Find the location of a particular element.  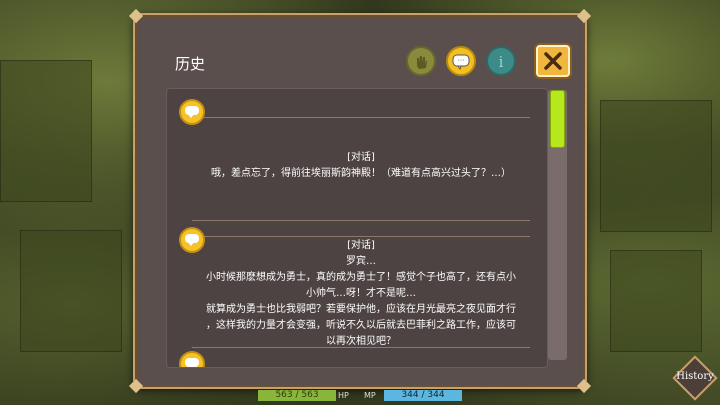

mp-bar: 344 / 344 is located at coordinates (423, 395).